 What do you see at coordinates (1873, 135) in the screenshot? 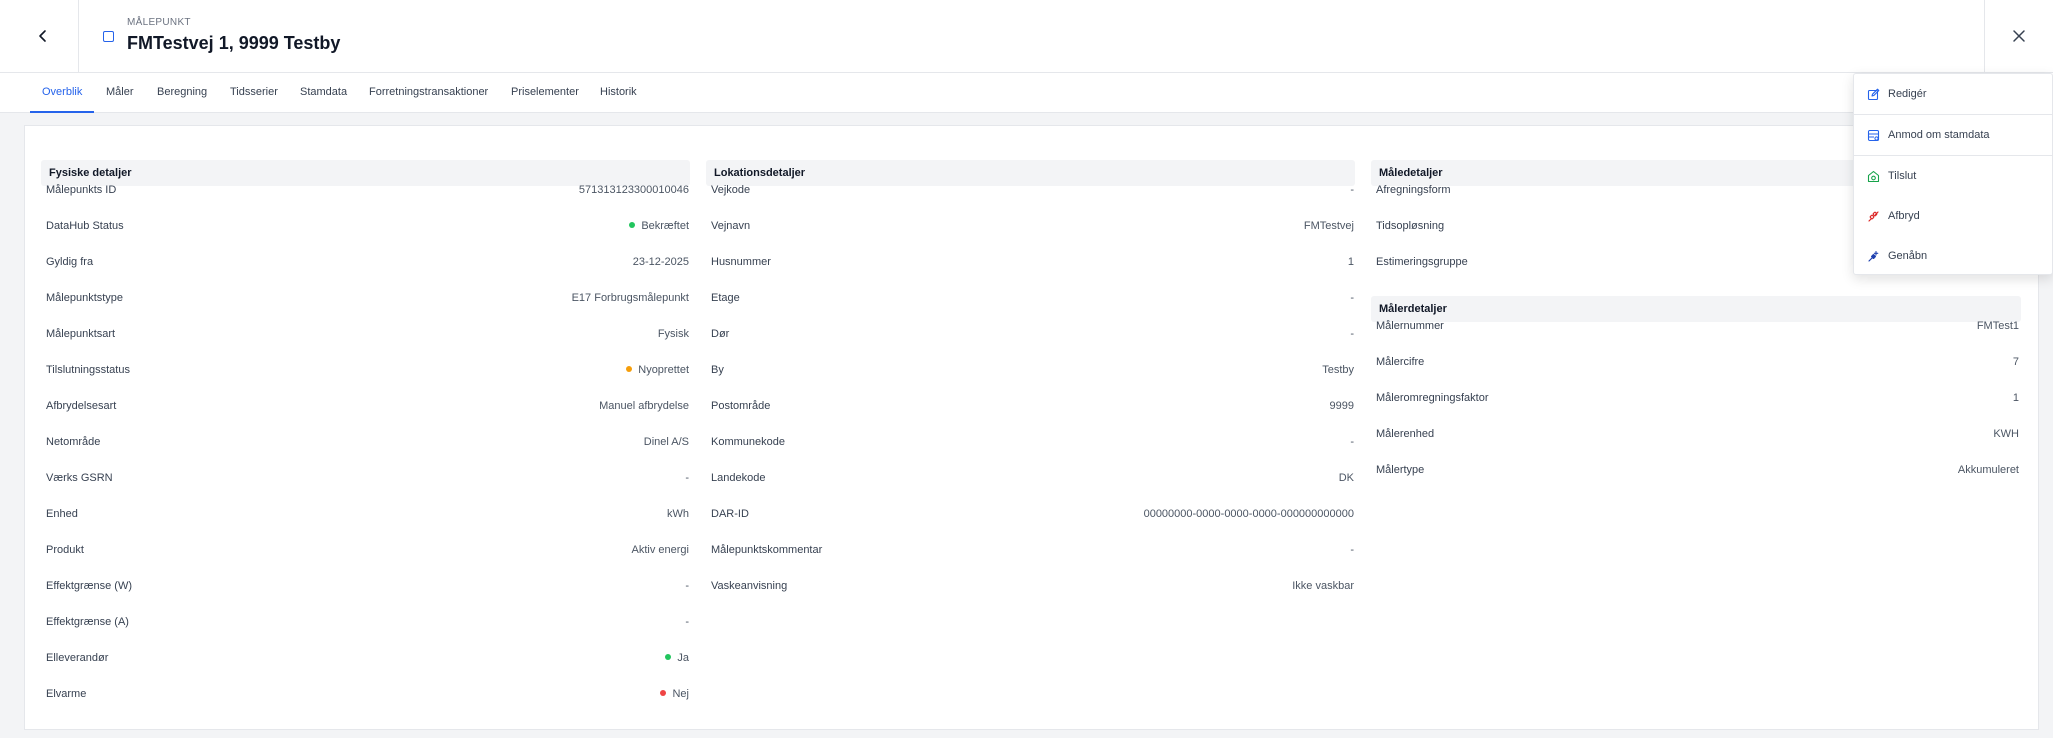
I see `database-request-icon` at bounding box center [1873, 135].